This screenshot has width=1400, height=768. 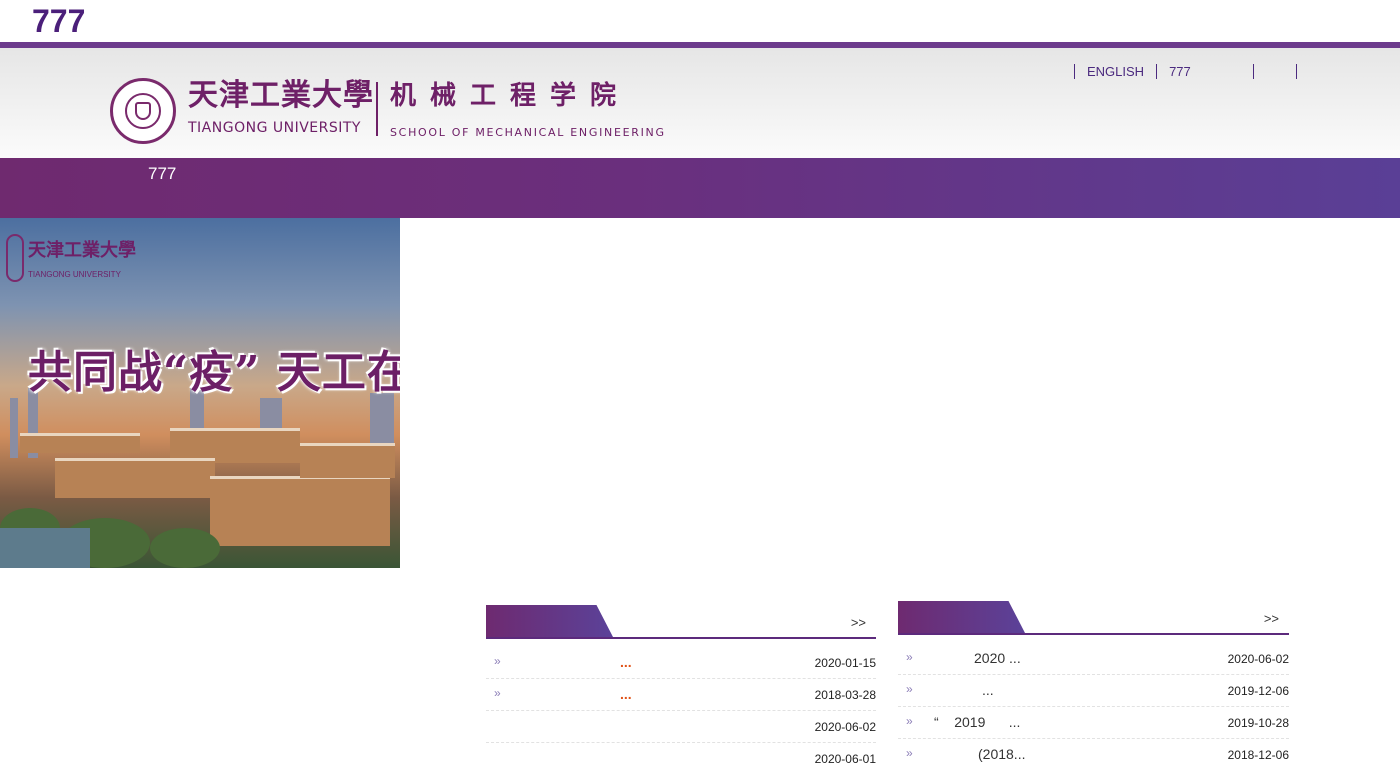 What do you see at coordinates (82, 250) in the screenshot?
I see `banner-university-cn: 天津工業大學` at bounding box center [82, 250].